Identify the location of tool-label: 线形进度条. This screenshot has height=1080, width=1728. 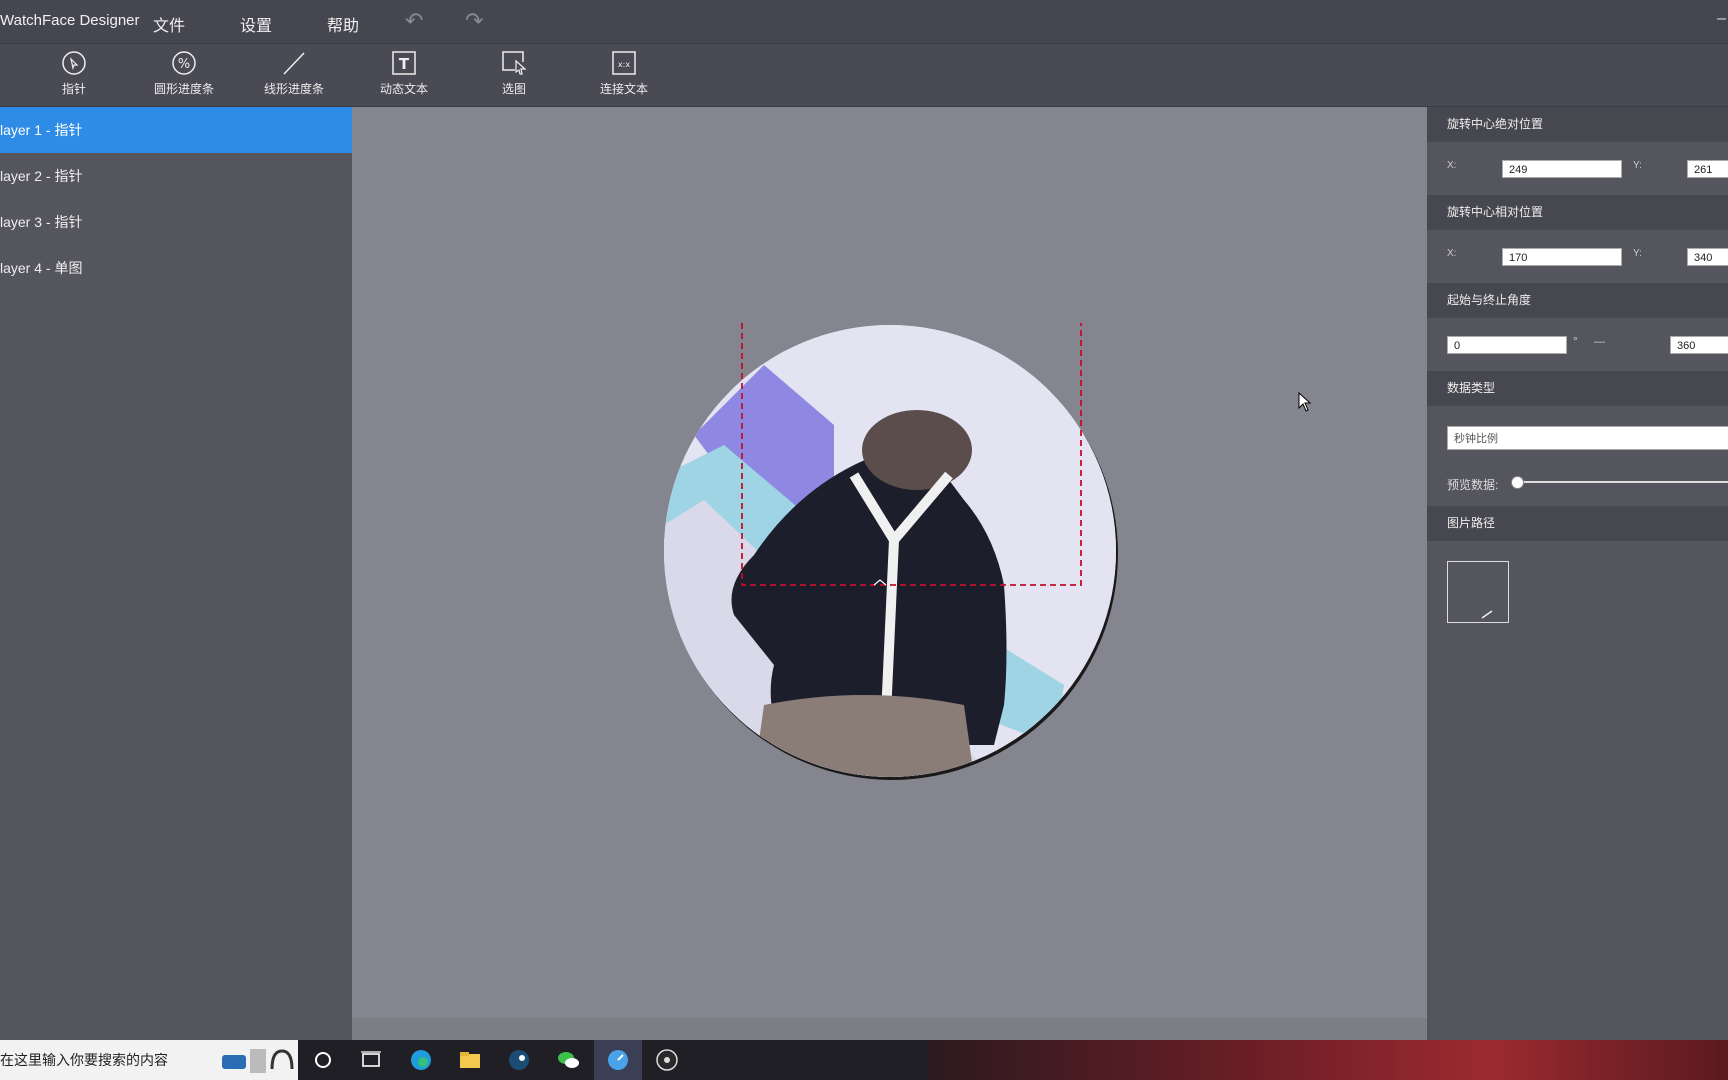
(293, 89).